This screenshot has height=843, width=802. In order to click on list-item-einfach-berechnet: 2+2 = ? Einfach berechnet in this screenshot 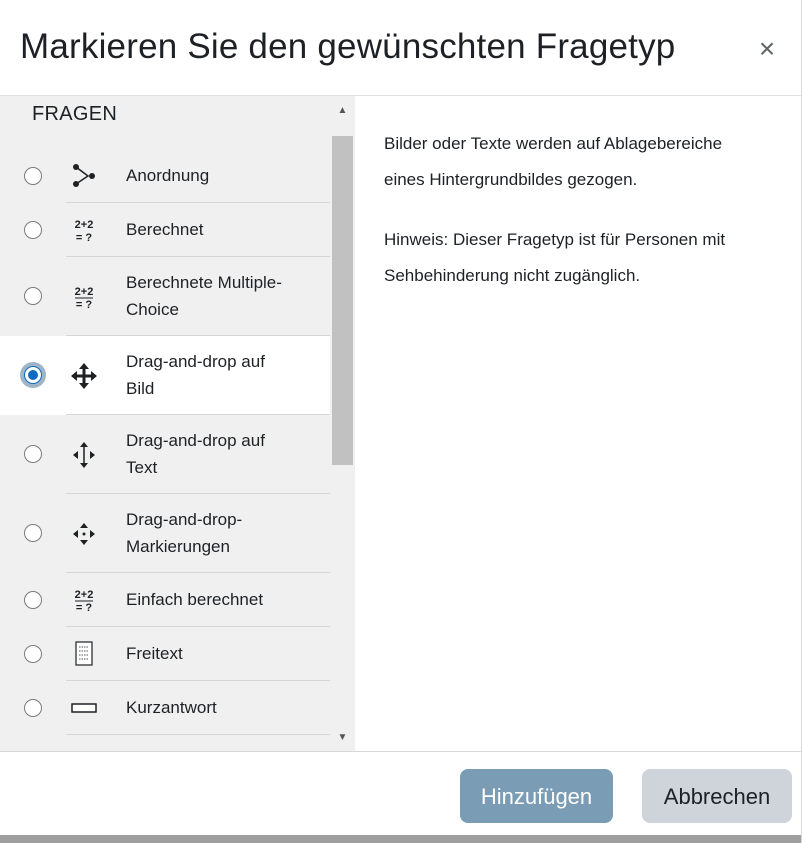, I will do `click(165, 600)`.